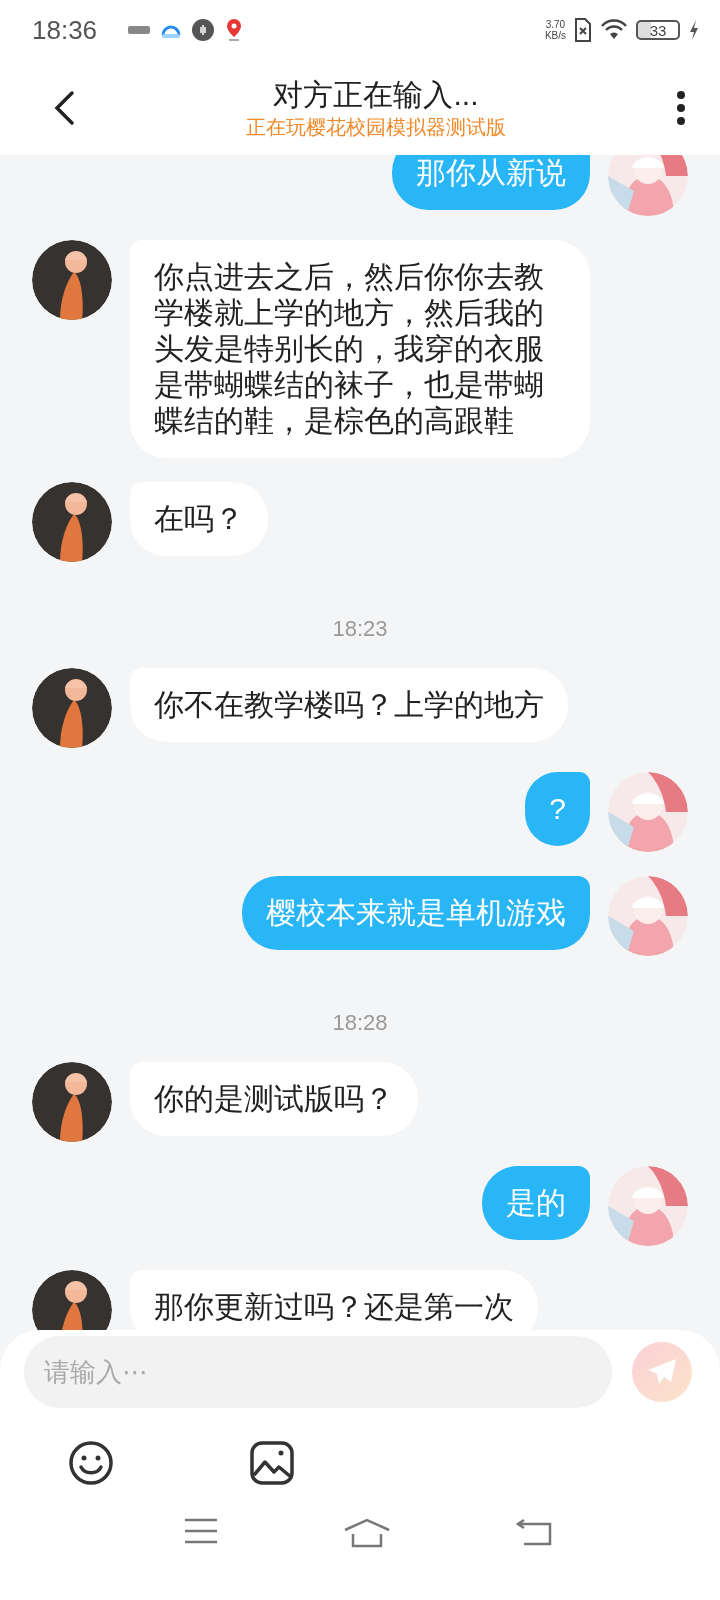 Image resolution: width=720 pixels, height=1600 pixels. What do you see at coordinates (376, 127) in the screenshot?
I see `chat-subtitle: 正在玩樱花校园模拟器测试版` at bounding box center [376, 127].